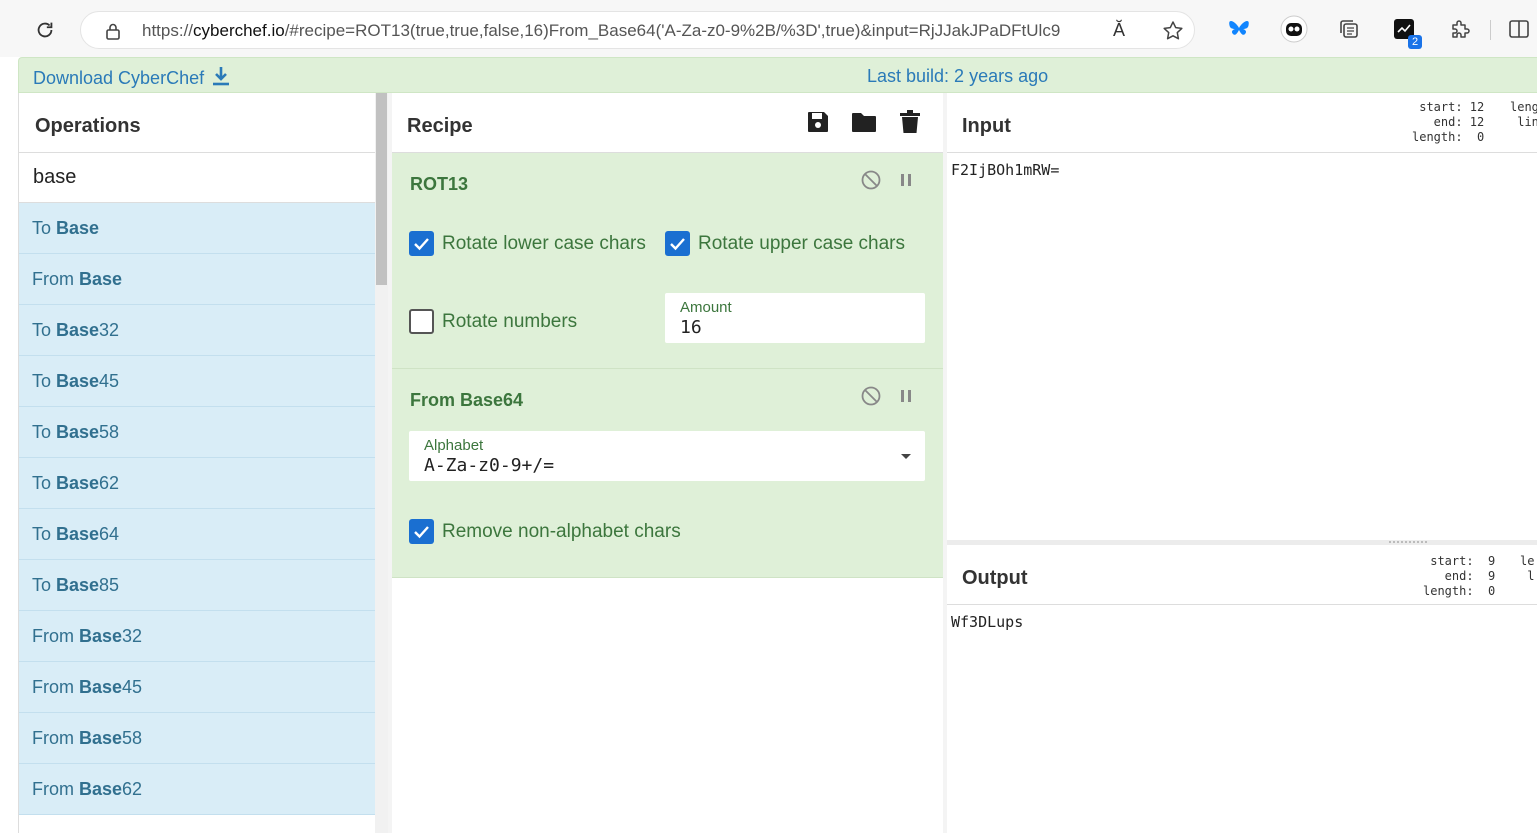 The height and width of the screenshot is (833, 1537). What do you see at coordinates (109, 432) in the screenshot?
I see `operation-item-suffix: 58` at bounding box center [109, 432].